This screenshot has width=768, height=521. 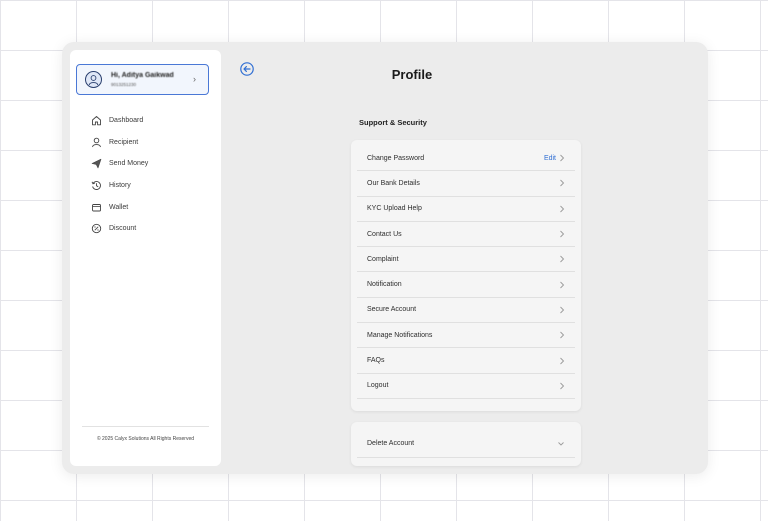 I want to click on menu-item-label: Complaint, so click(x=383, y=259).